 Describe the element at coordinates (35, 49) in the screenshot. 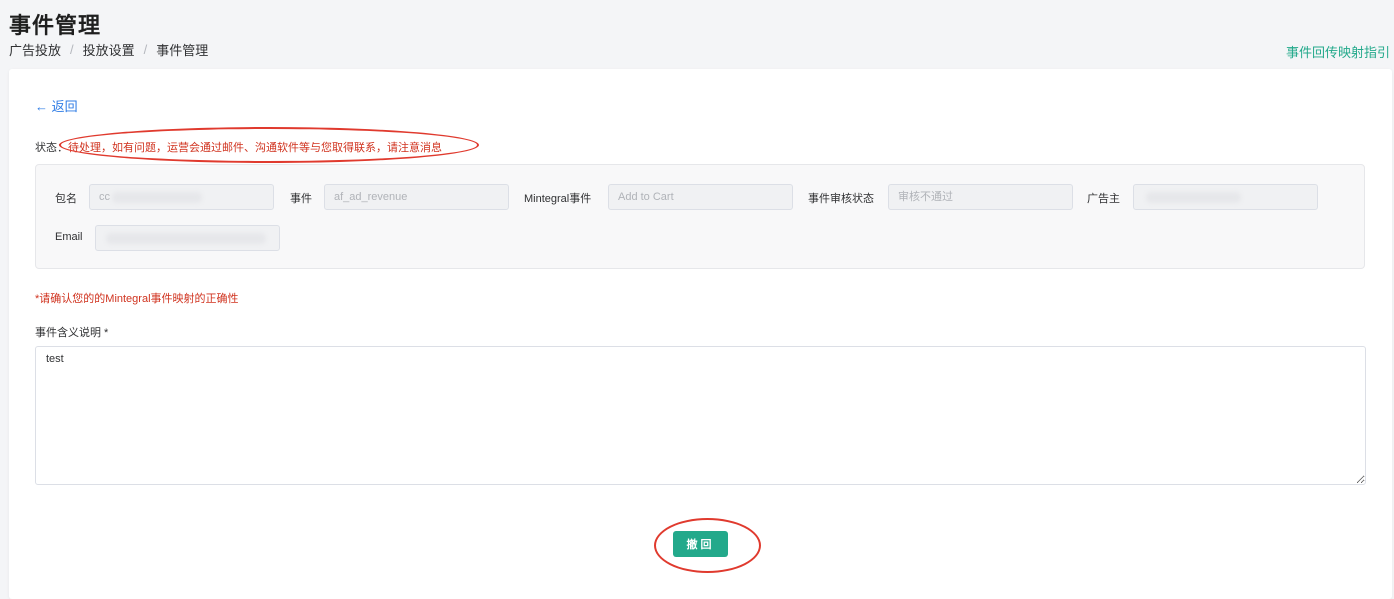

I see `breadcrumb-item-ad-delivery: 广告投放` at that location.